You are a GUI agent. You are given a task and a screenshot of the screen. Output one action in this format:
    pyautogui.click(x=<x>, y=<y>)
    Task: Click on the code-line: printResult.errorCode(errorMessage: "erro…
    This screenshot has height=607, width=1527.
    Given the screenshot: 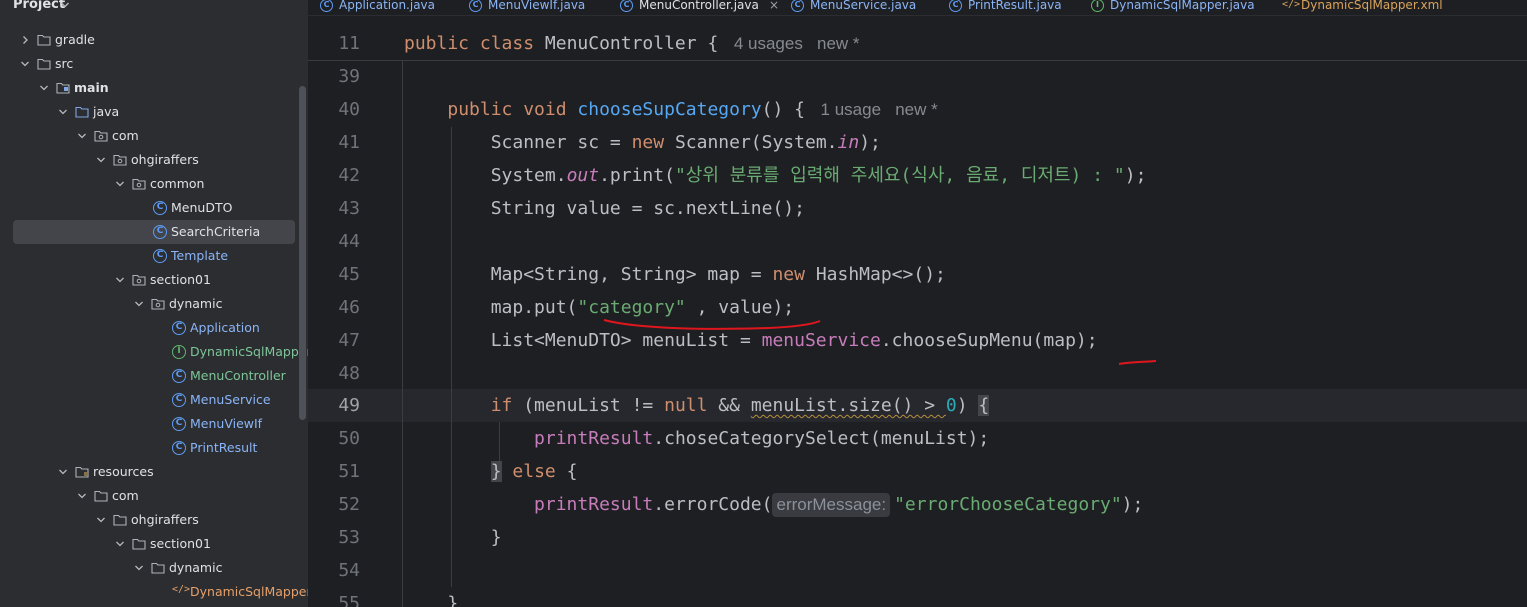 What is the action you would take?
    pyautogui.click(x=773, y=504)
    